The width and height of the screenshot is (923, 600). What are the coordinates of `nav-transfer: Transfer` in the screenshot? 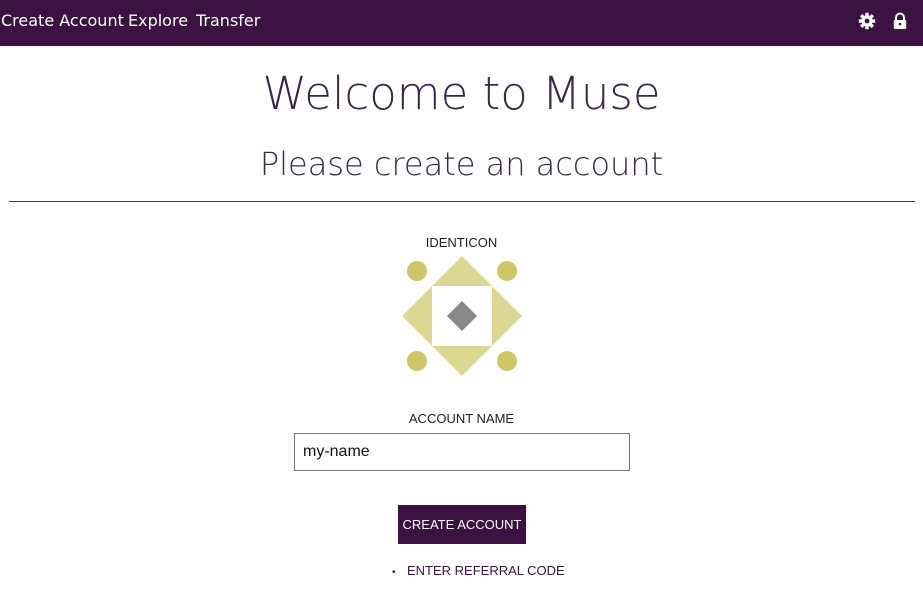 It's located at (228, 21).